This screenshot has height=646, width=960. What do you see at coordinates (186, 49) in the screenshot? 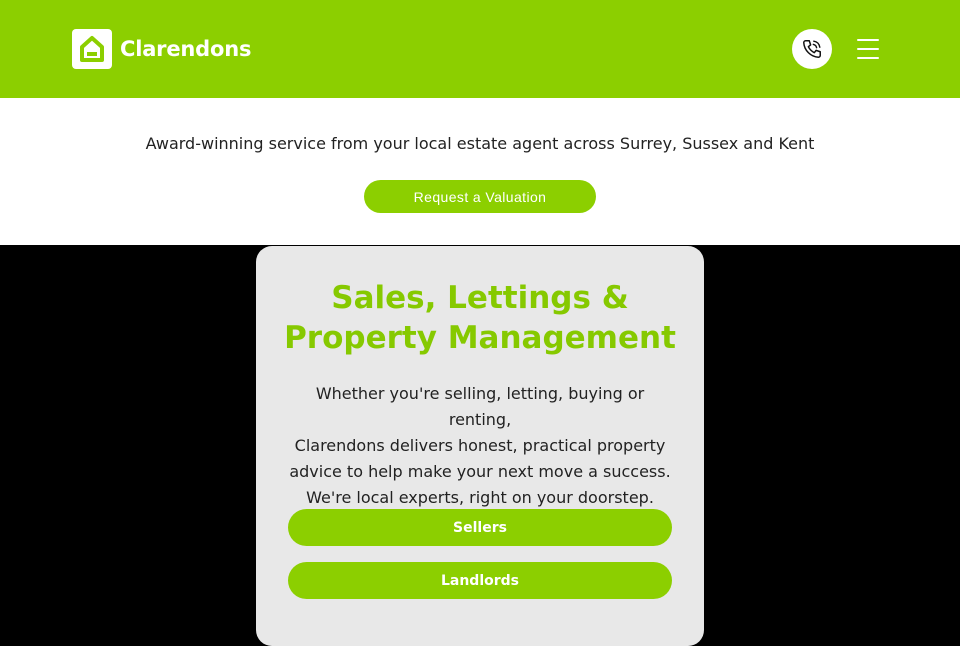
I see `brand-name: Clarendons` at bounding box center [186, 49].